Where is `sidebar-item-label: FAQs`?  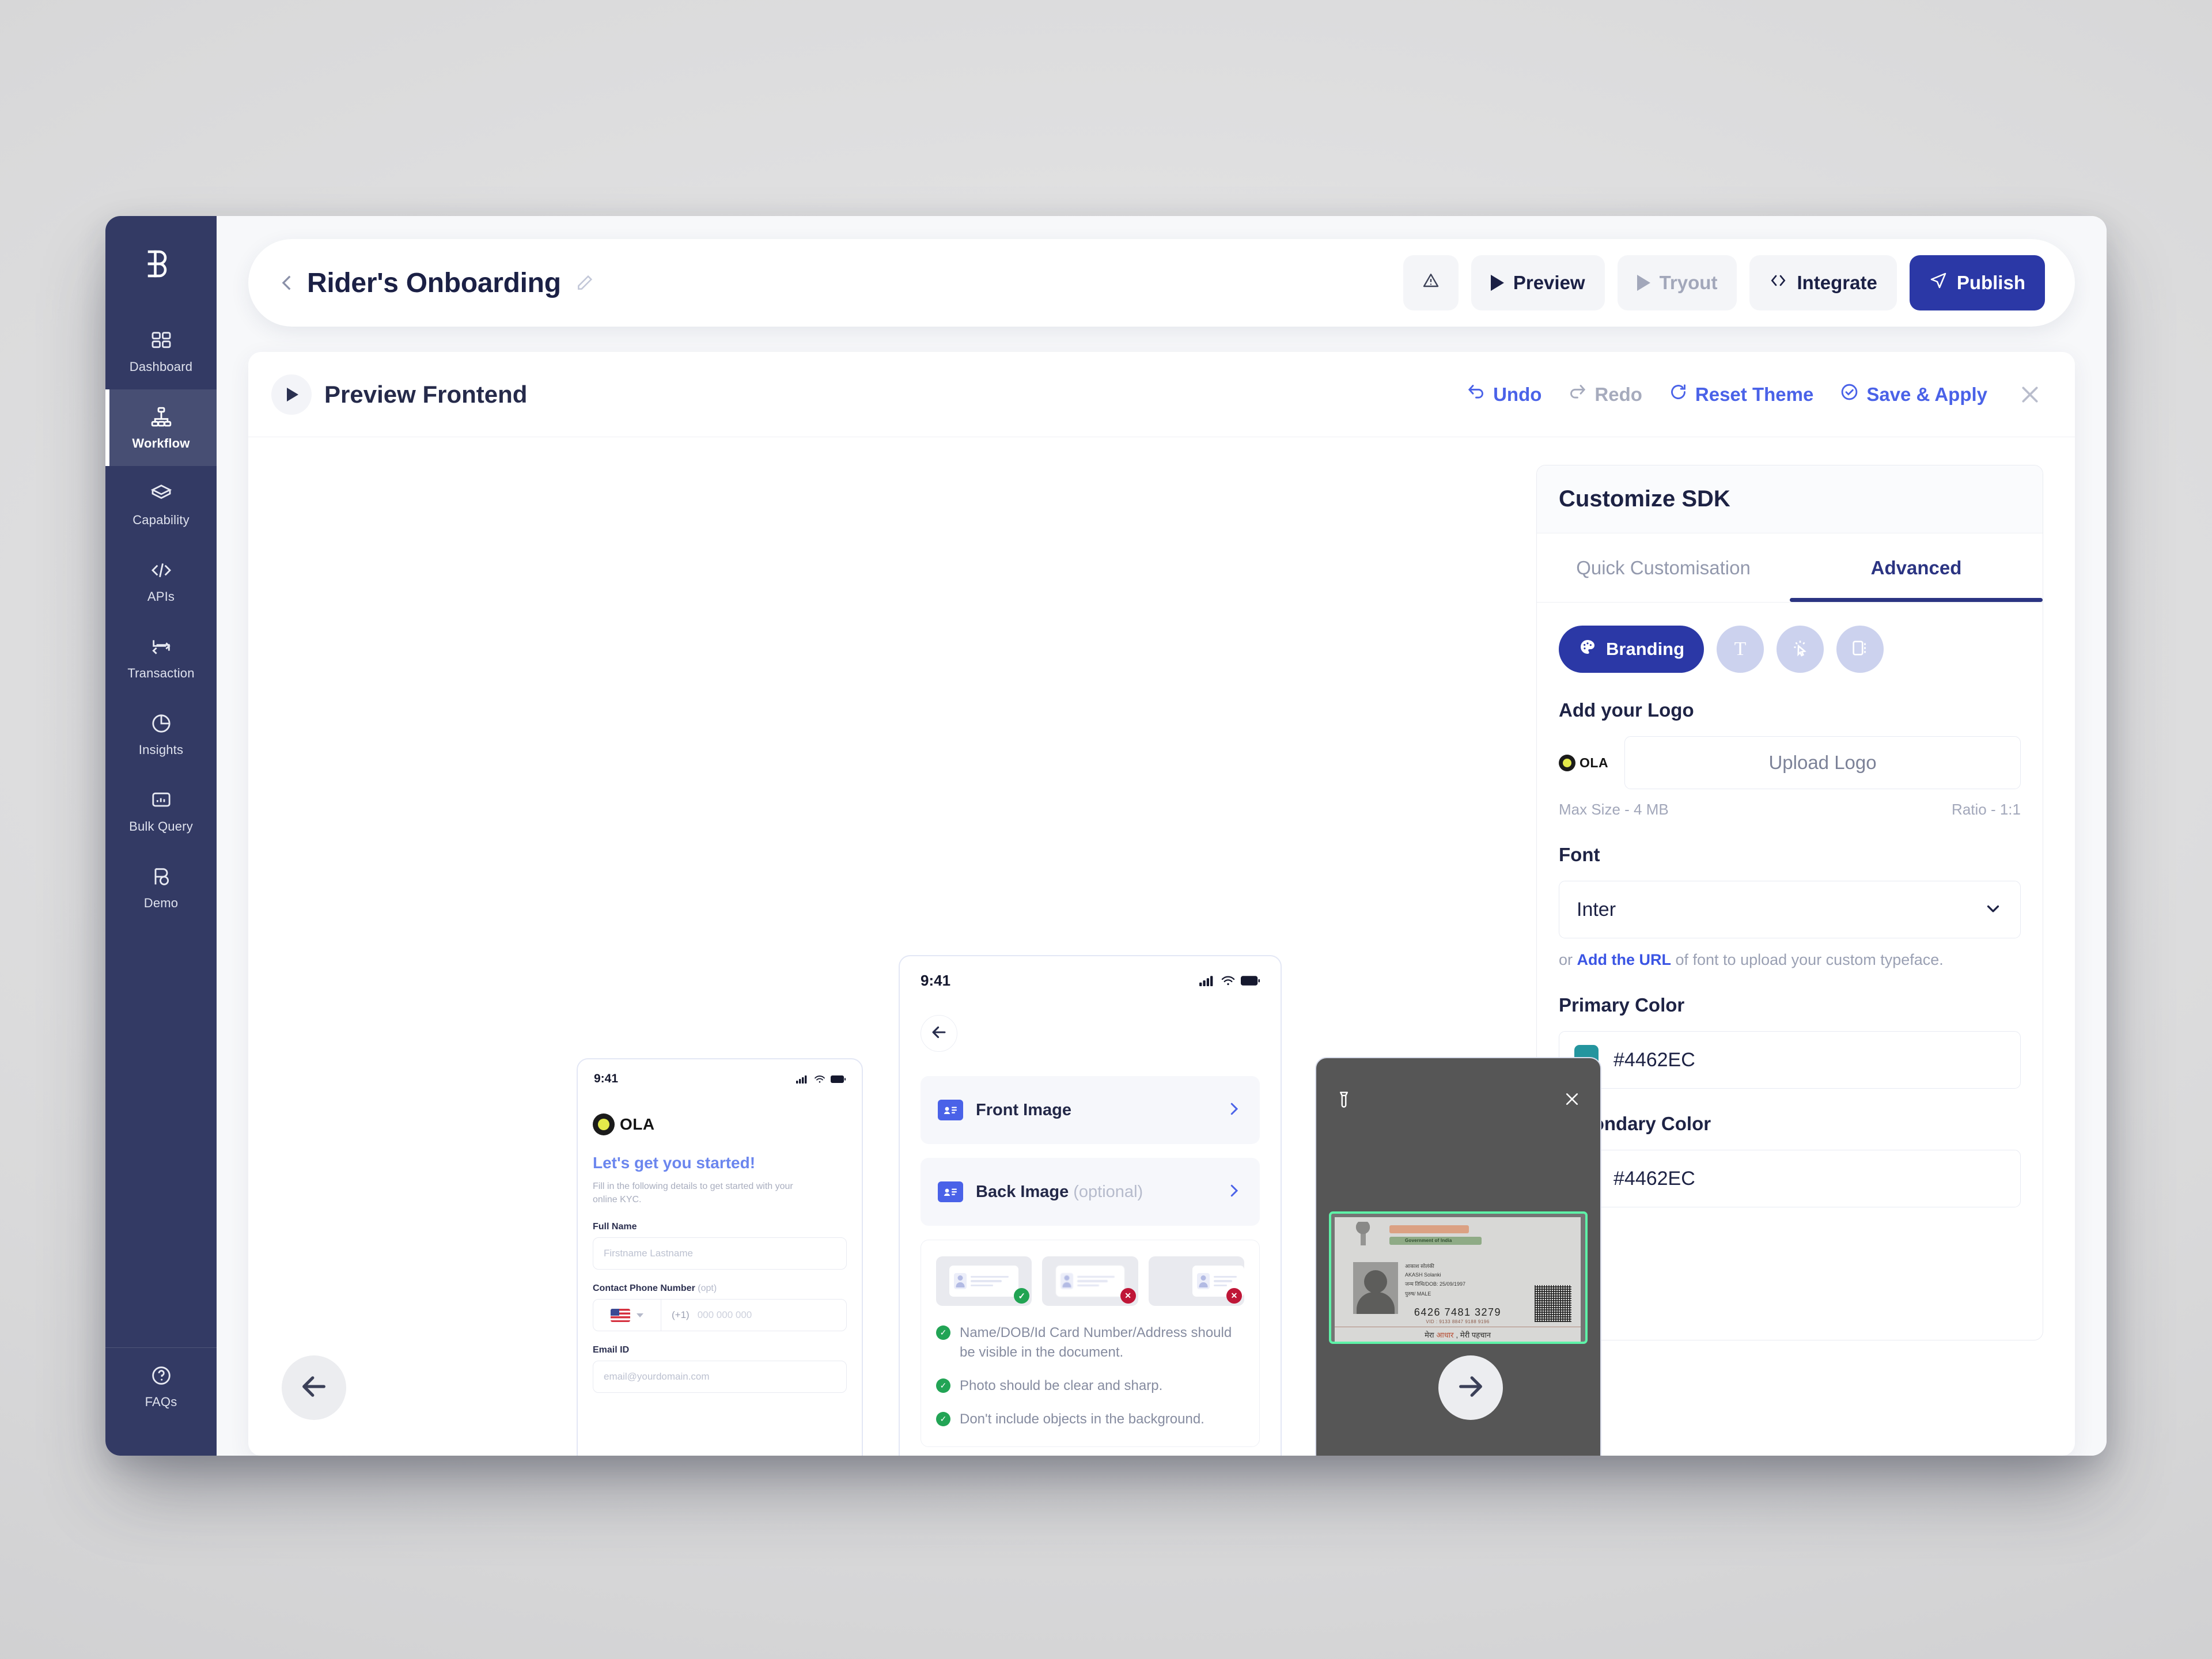 sidebar-item-label: FAQs is located at coordinates (161, 1402).